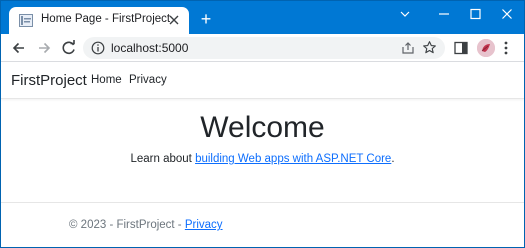 The width and height of the screenshot is (525, 248). What do you see at coordinates (49, 80) in the screenshot?
I see `site-brand: FirstProject` at bounding box center [49, 80].